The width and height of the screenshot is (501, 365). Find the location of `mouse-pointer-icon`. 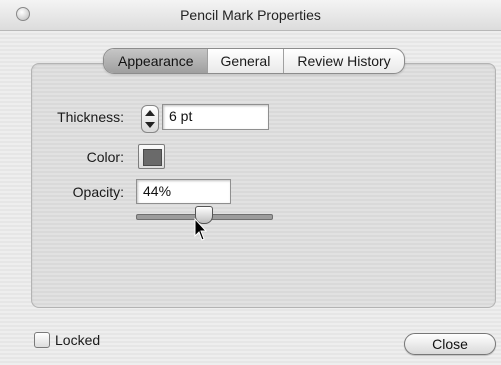

mouse-pointer-icon is located at coordinates (201, 229).